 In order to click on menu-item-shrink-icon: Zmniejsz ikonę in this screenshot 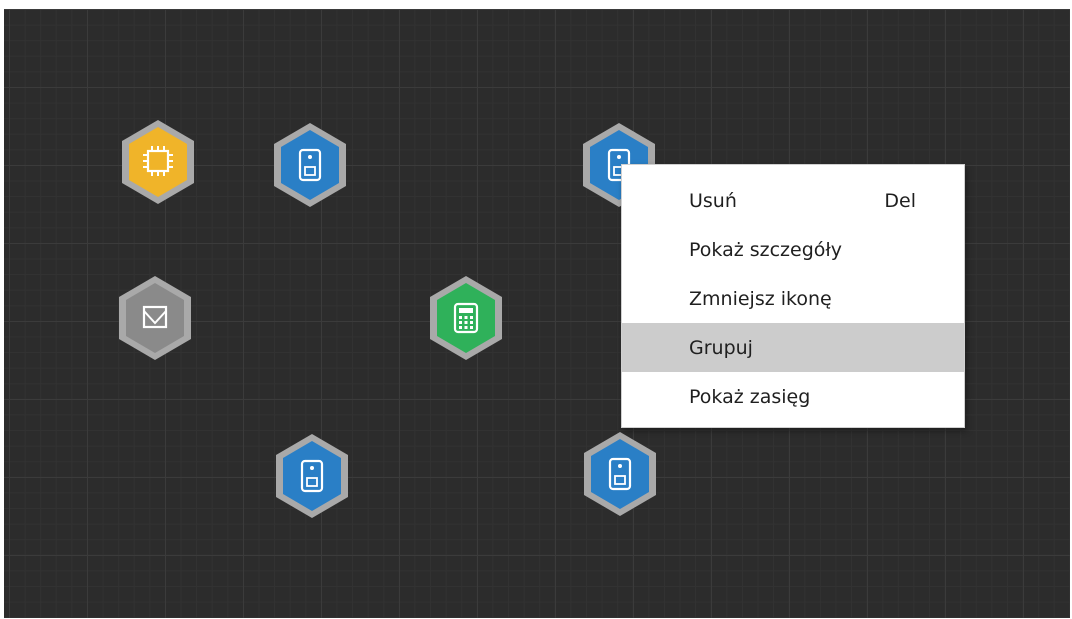, I will do `click(793, 298)`.